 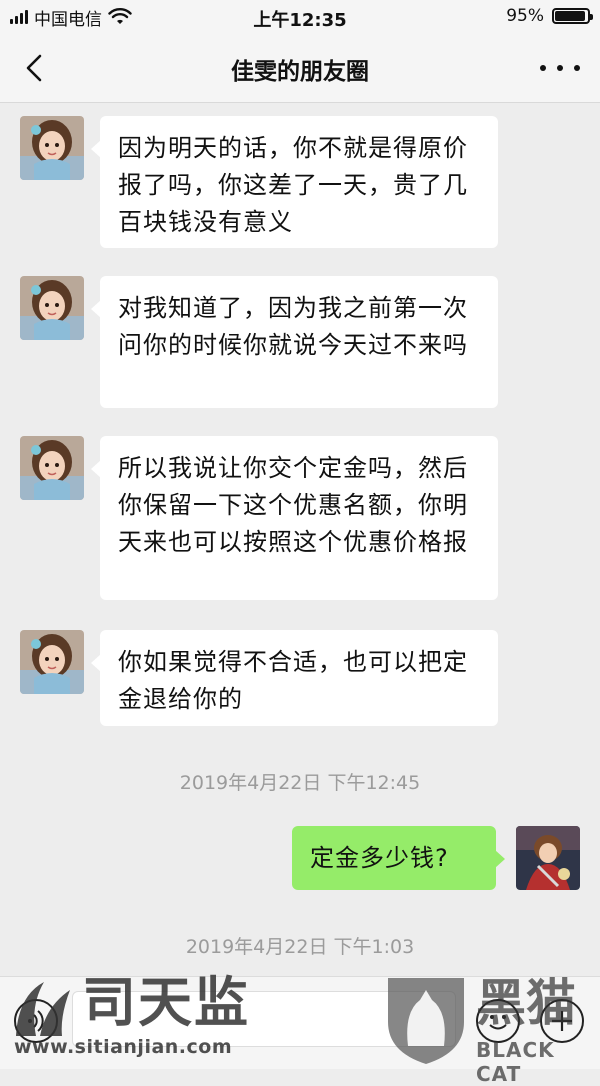 What do you see at coordinates (300, 783) in the screenshot?
I see `message-timestamp: 2019年4月22日 下午12:45` at bounding box center [300, 783].